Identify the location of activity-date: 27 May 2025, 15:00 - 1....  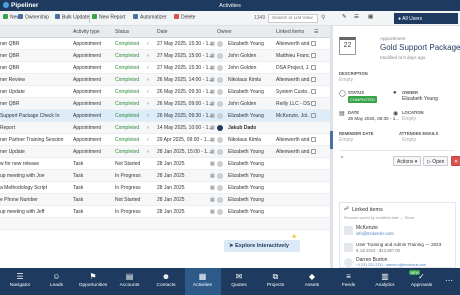
(184, 56).